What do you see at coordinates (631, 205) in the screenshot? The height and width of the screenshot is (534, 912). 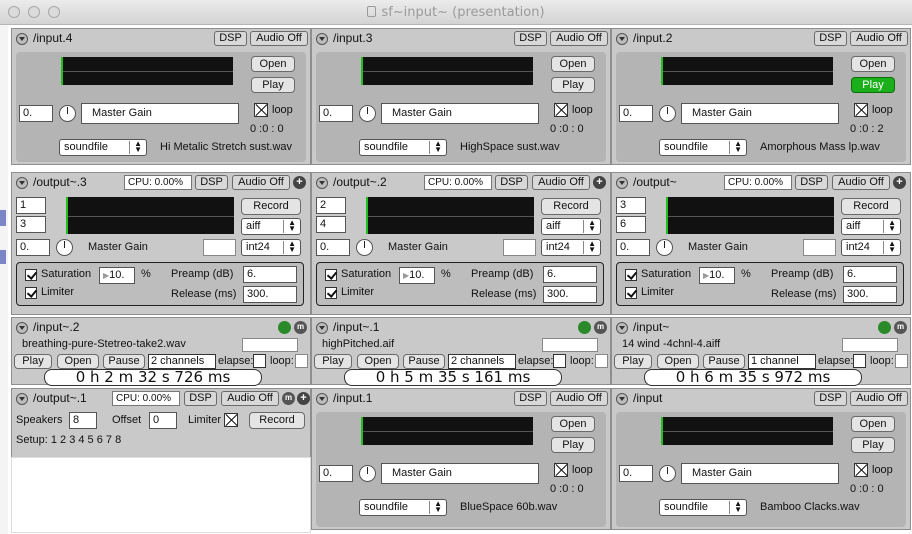 I see `channel-number-box: 3` at bounding box center [631, 205].